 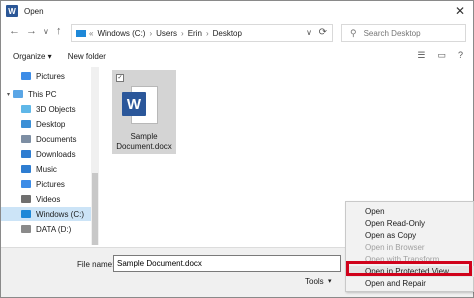 What do you see at coordinates (330, 281) in the screenshot?
I see `chevron-down-icon: ▾` at bounding box center [330, 281].